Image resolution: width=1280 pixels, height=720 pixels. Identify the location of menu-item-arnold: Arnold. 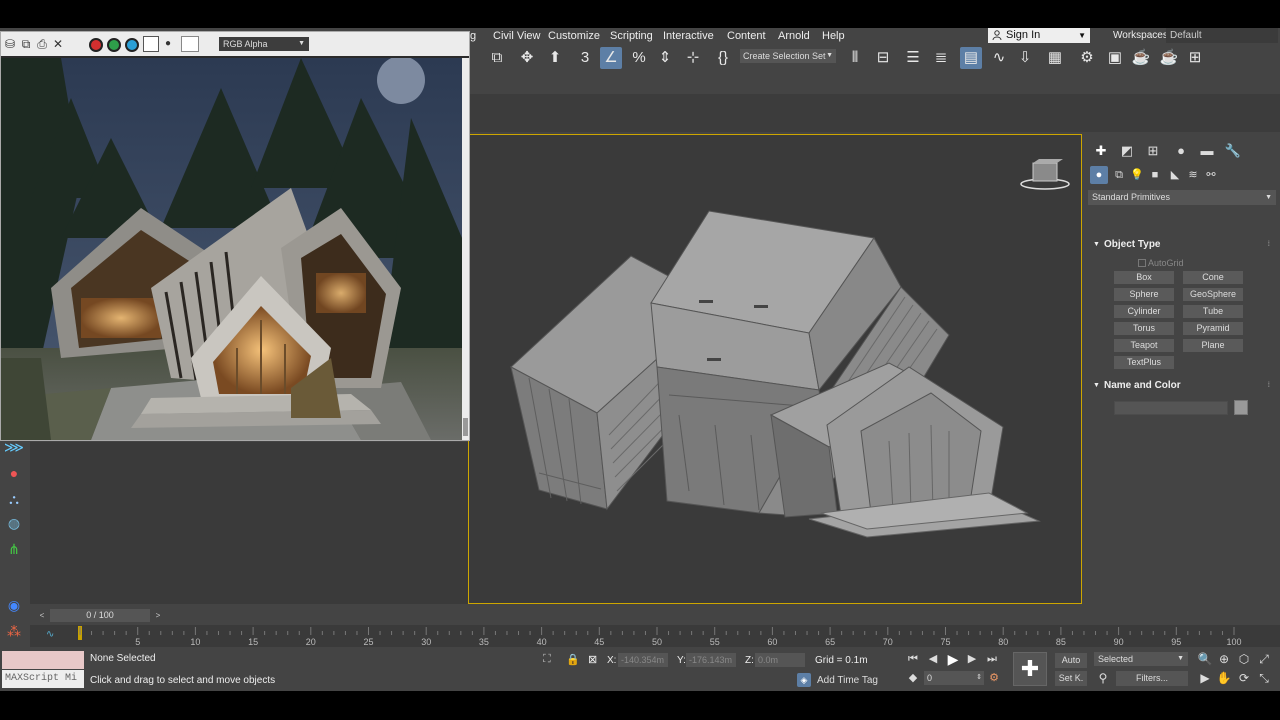
(794, 36).